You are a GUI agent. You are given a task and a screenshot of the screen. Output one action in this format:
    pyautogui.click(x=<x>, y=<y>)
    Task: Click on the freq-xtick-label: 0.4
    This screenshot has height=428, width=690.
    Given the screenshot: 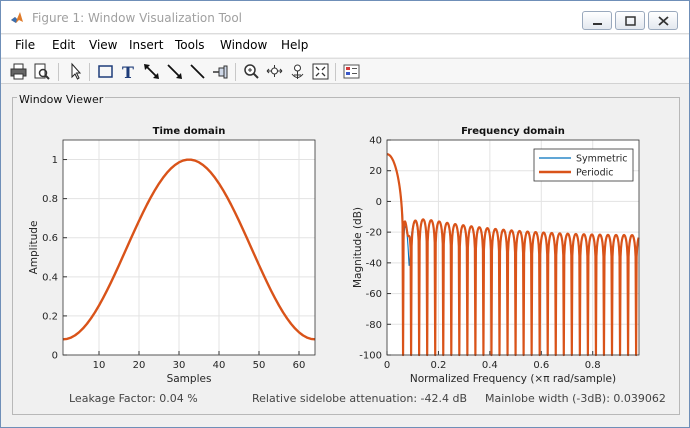 What is the action you would take?
    pyautogui.click(x=490, y=365)
    